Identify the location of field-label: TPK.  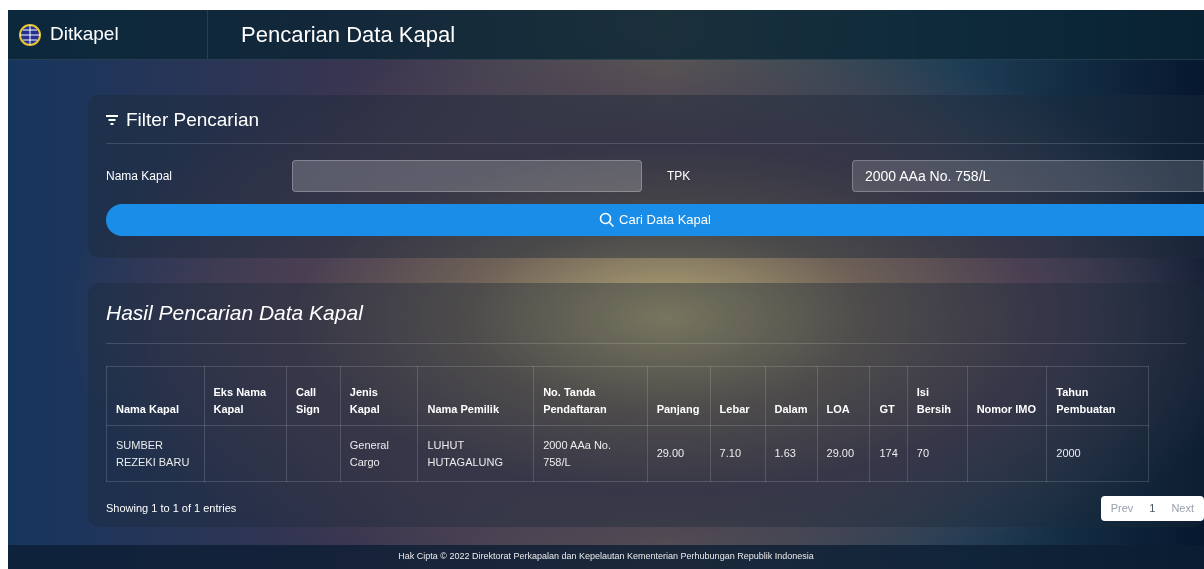
(679, 176).